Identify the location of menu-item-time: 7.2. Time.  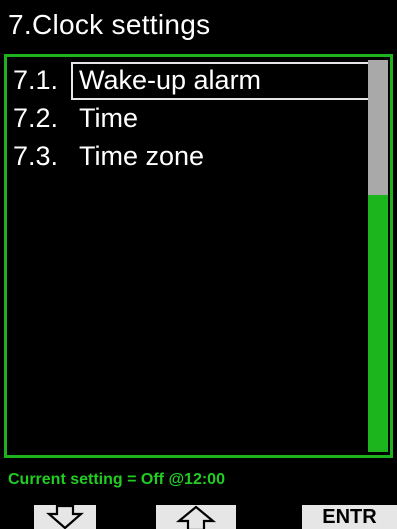
(193, 118).